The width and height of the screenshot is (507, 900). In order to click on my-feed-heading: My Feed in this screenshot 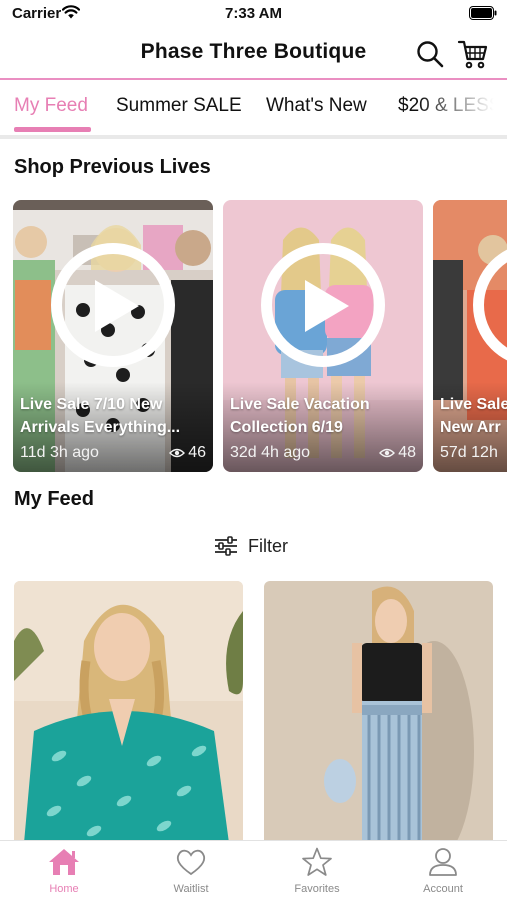, I will do `click(54, 499)`.